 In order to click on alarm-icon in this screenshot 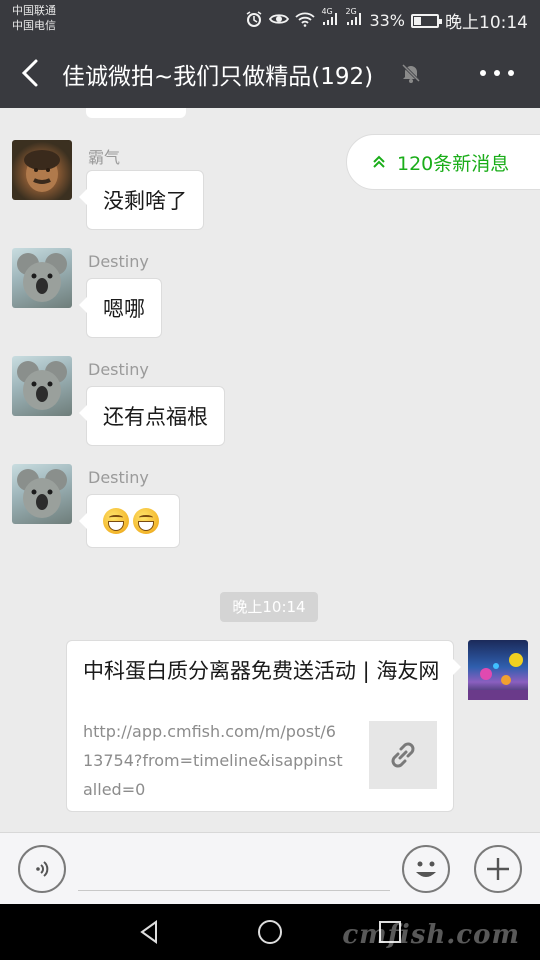, I will do `click(254, 21)`.